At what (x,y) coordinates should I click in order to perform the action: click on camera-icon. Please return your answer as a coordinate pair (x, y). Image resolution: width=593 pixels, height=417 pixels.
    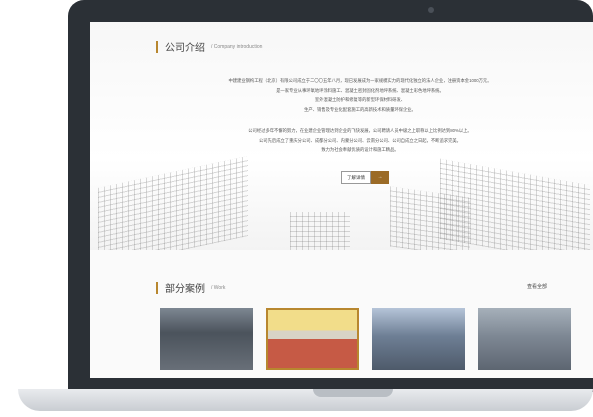
    Looking at the image, I should click on (431, 10).